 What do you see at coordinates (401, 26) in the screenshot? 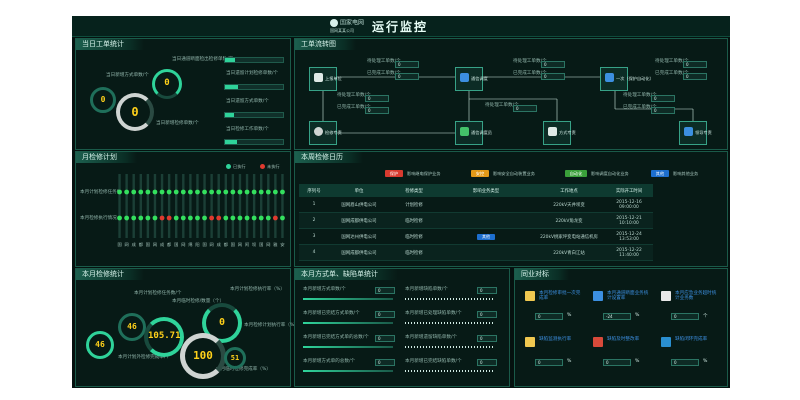
I see `header-bar: 国家电网 国网某某公司 运行监控` at bounding box center [401, 26].